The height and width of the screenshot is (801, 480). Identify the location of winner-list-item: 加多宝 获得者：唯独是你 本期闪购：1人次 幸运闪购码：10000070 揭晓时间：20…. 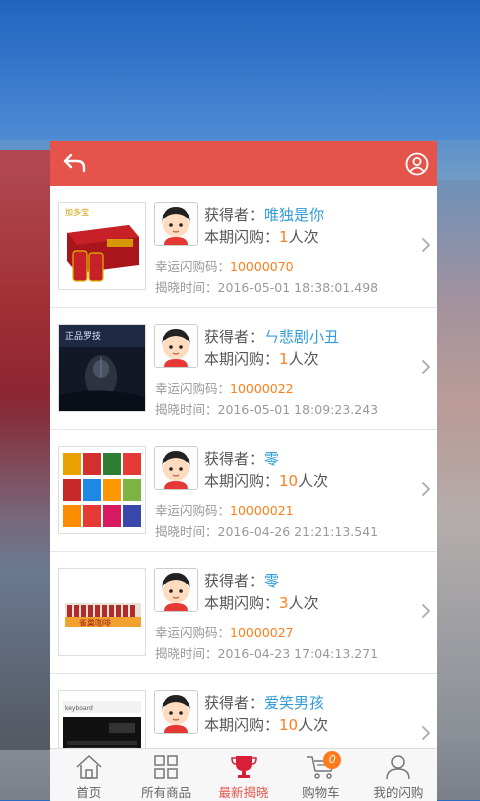
(243, 247).